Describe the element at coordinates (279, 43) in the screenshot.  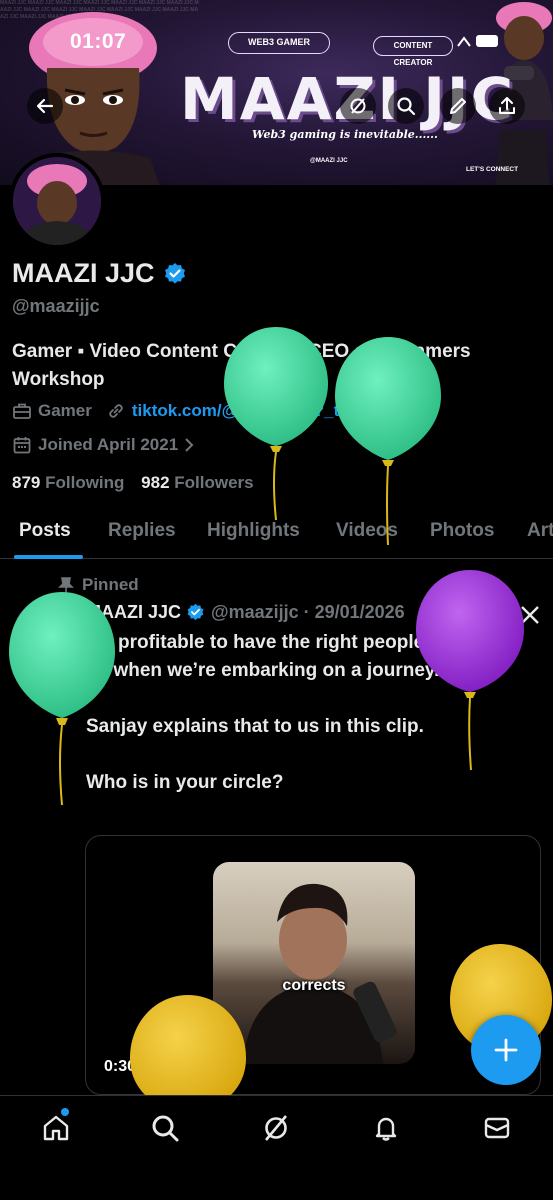
I see `banner-tag-web3: WEB3 GAMER` at that location.